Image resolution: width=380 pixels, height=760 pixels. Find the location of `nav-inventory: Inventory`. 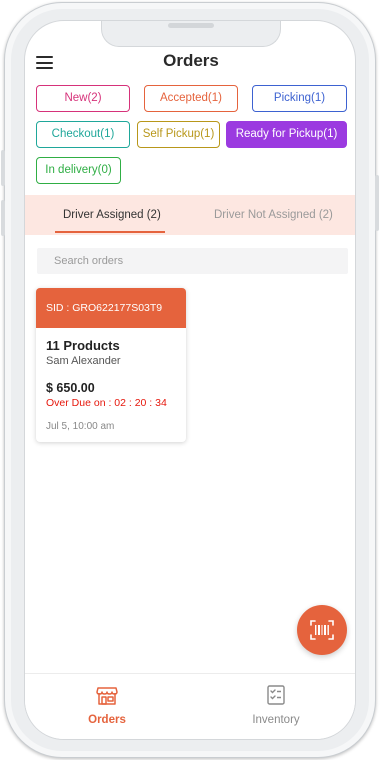

nav-inventory: Inventory is located at coordinates (276, 705).